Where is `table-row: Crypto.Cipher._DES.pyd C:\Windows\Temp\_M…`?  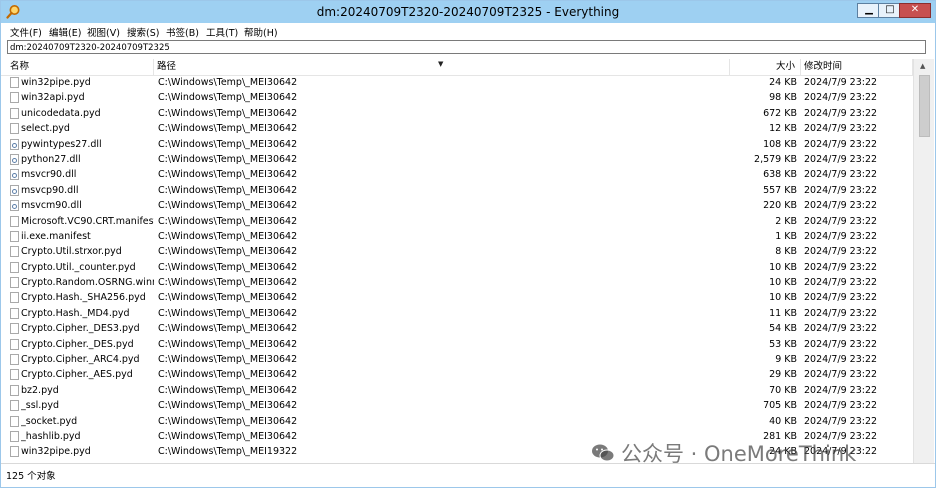 table-row: Crypto.Cipher._DES.pyd C:\Windows\Temp\_M… is located at coordinates (457, 344).